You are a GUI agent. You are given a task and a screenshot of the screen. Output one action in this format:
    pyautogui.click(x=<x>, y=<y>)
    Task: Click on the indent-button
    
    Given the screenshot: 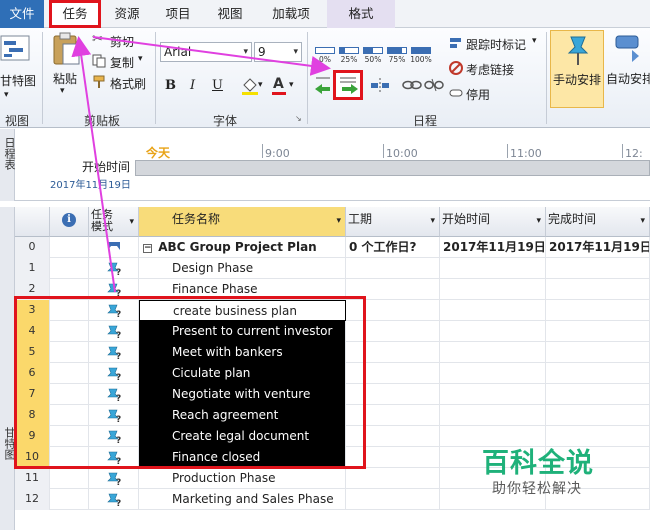 What is the action you would take?
    pyautogui.click(x=348, y=85)
    